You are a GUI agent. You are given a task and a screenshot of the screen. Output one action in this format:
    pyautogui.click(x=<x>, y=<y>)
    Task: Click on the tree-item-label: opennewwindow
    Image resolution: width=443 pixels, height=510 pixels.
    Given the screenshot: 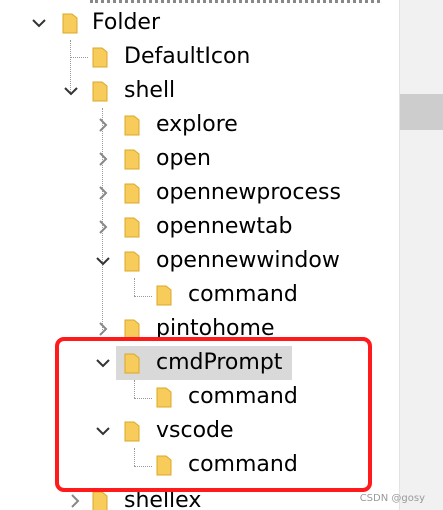 What is the action you would take?
    pyautogui.click(x=248, y=260)
    